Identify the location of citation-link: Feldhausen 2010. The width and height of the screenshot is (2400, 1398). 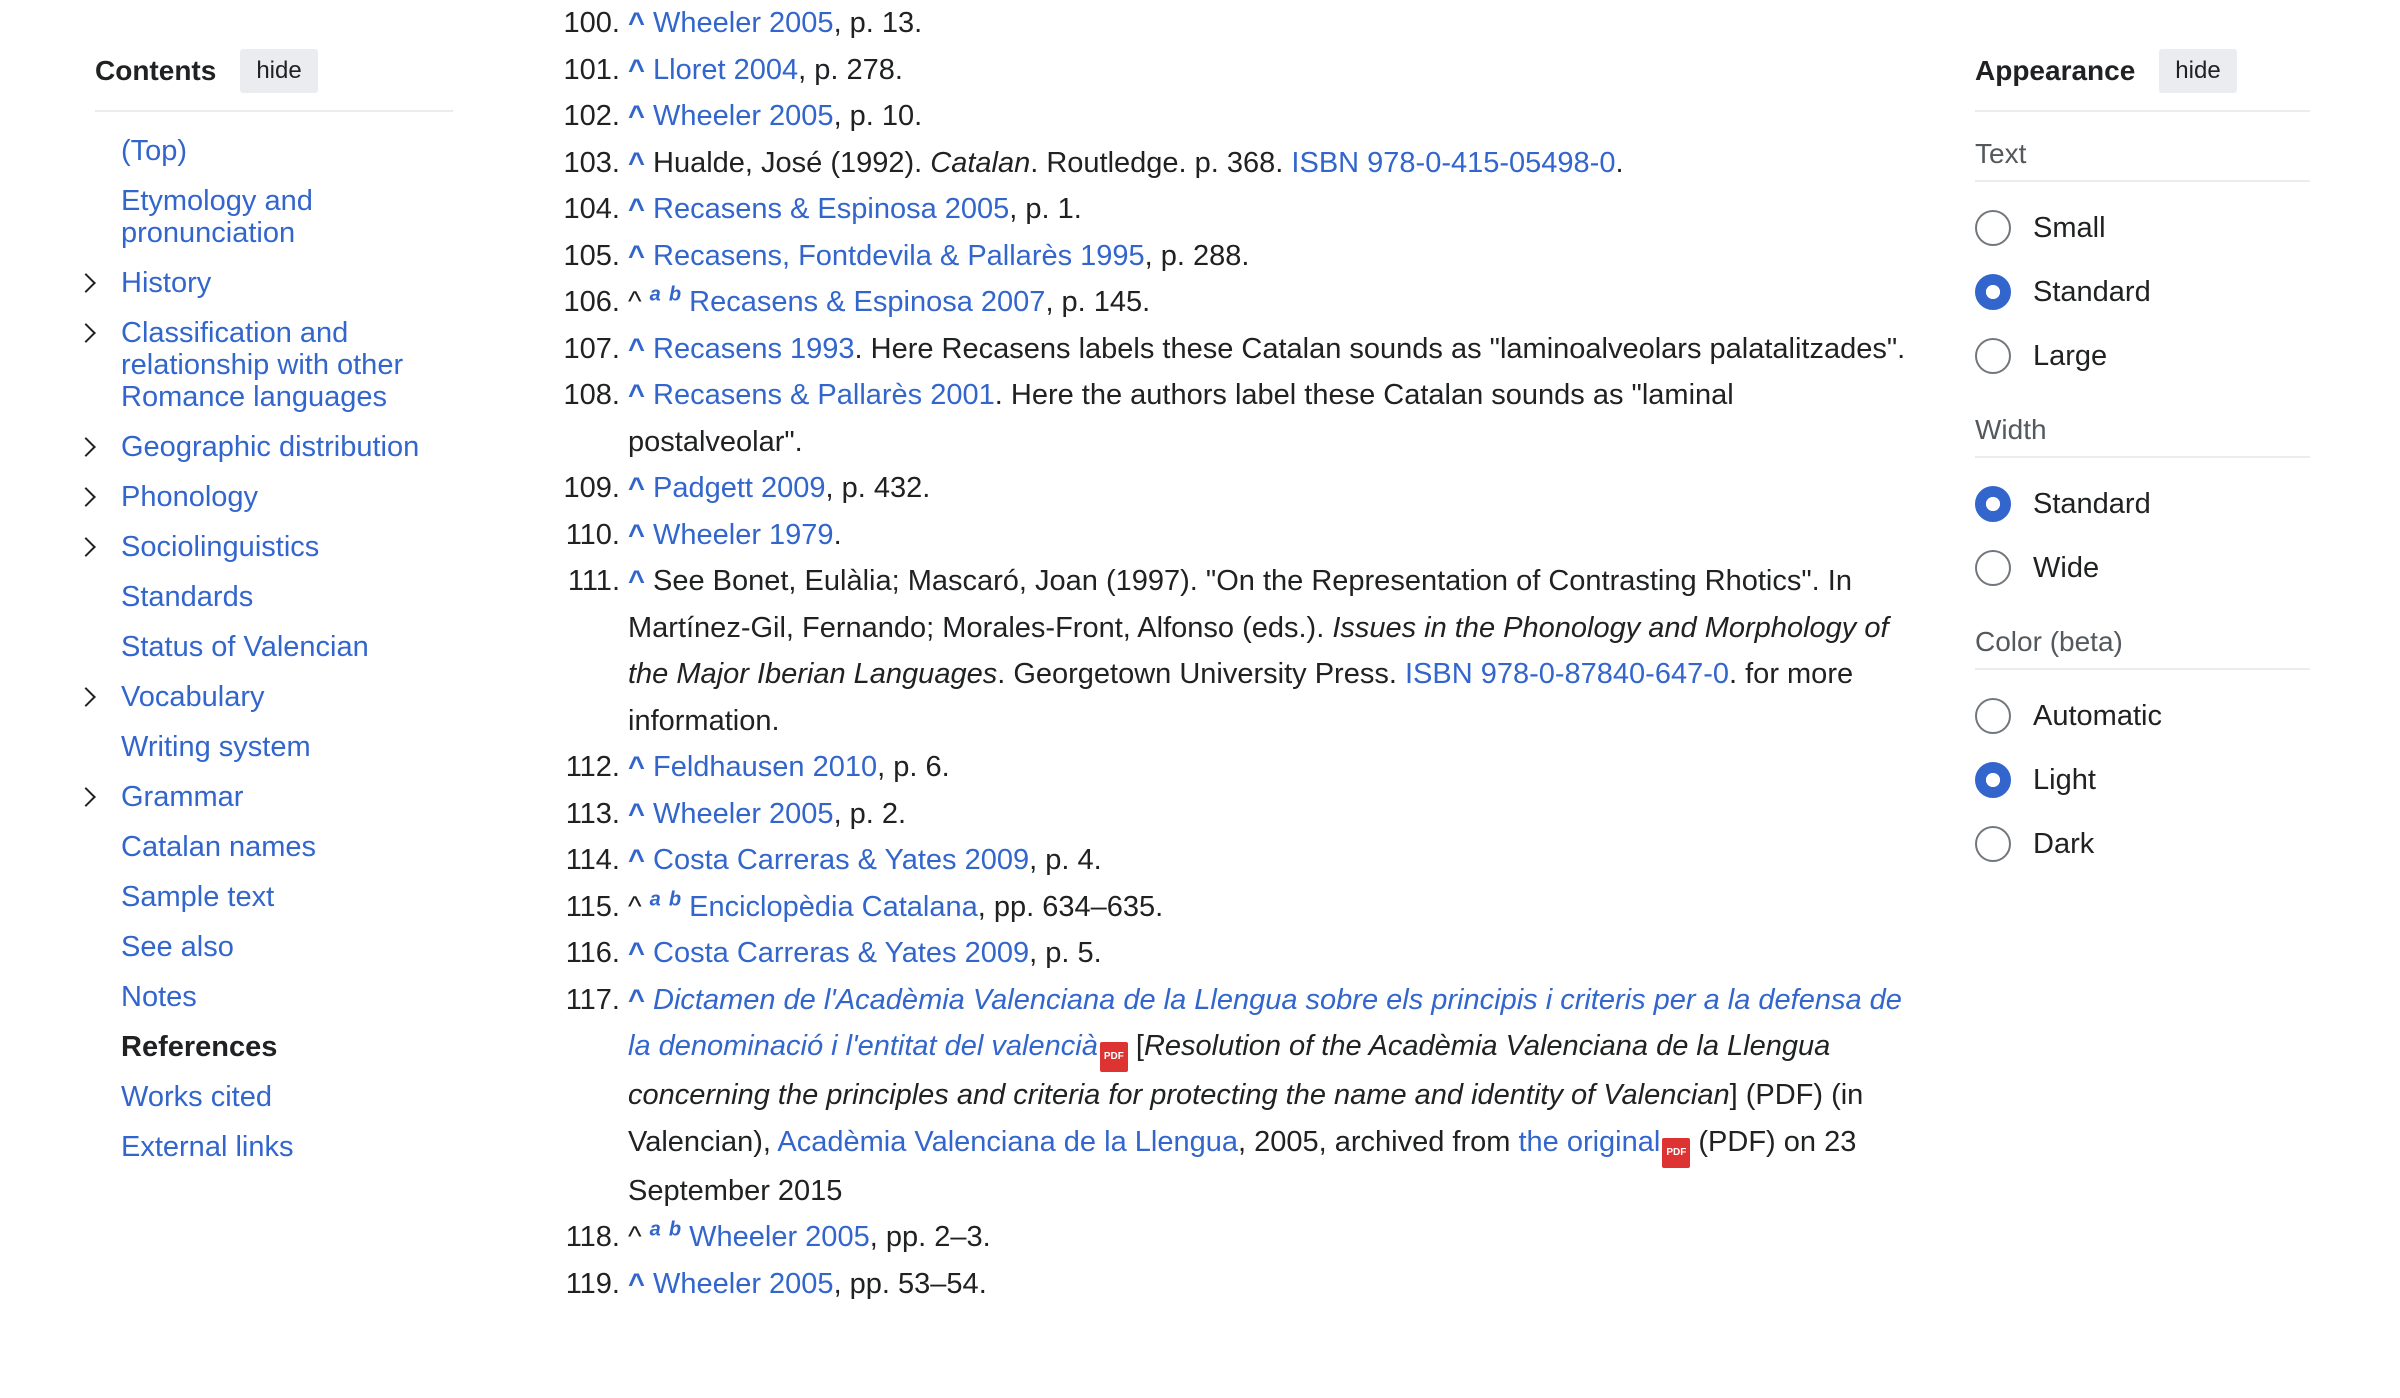
(765, 767).